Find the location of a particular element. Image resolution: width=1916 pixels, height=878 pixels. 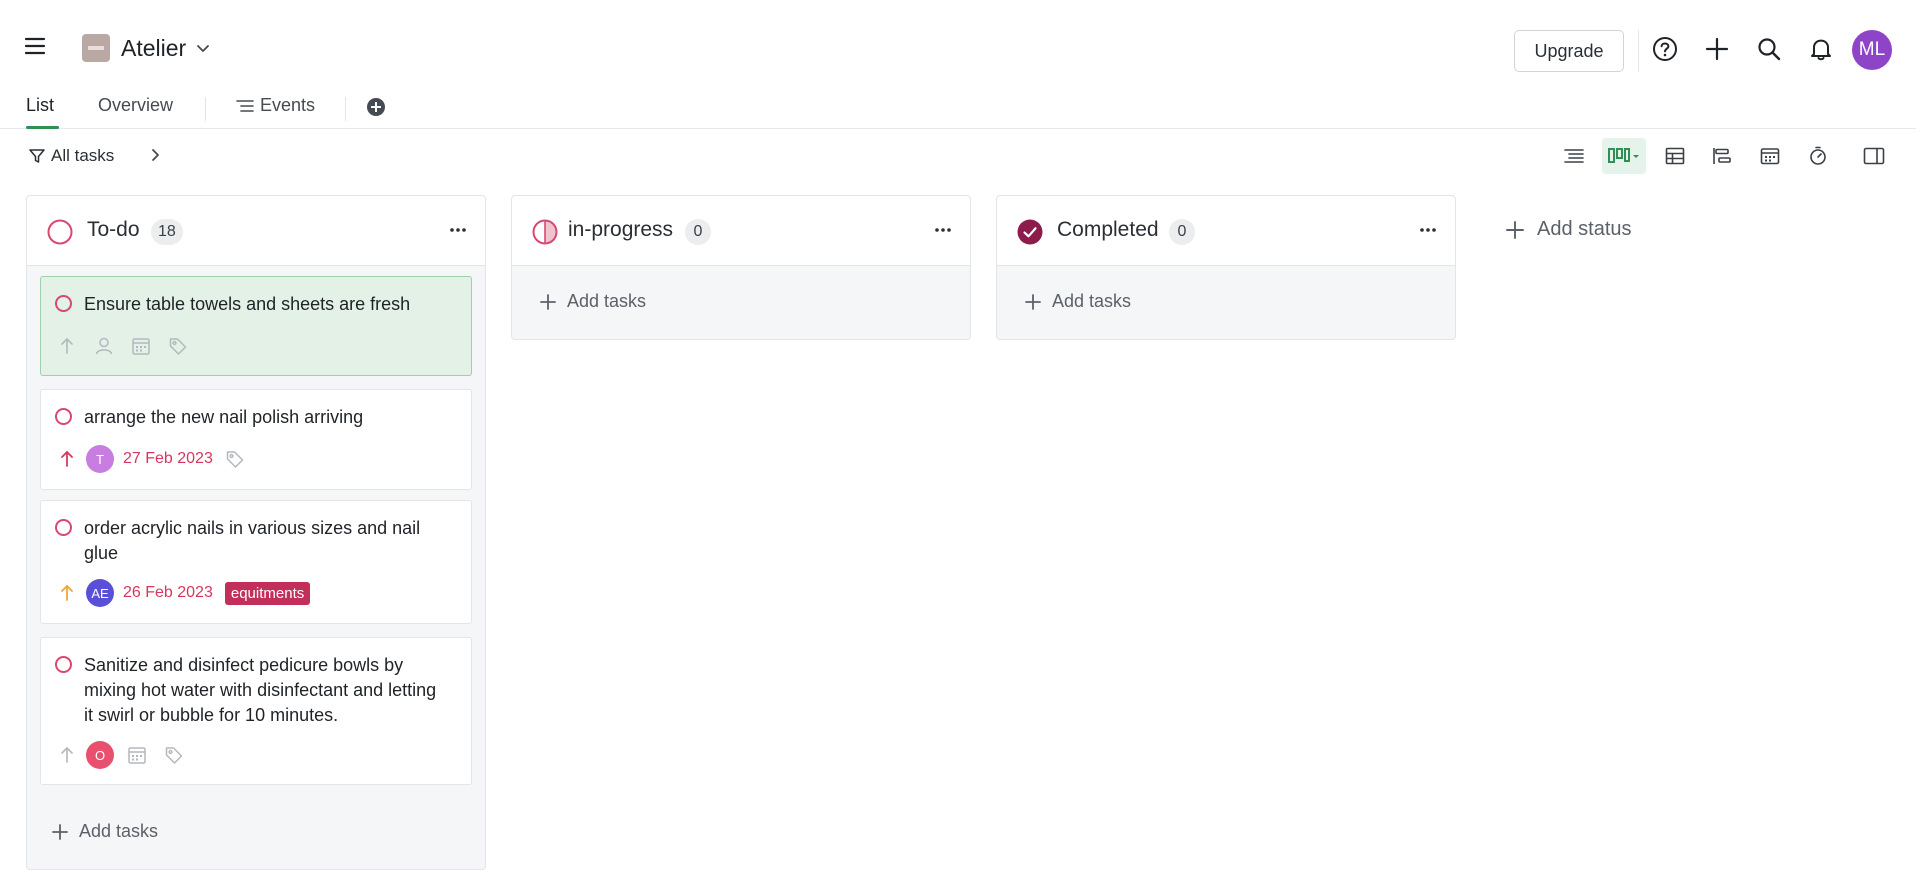

assignee-avatar: T is located at coordinates (100, 459).